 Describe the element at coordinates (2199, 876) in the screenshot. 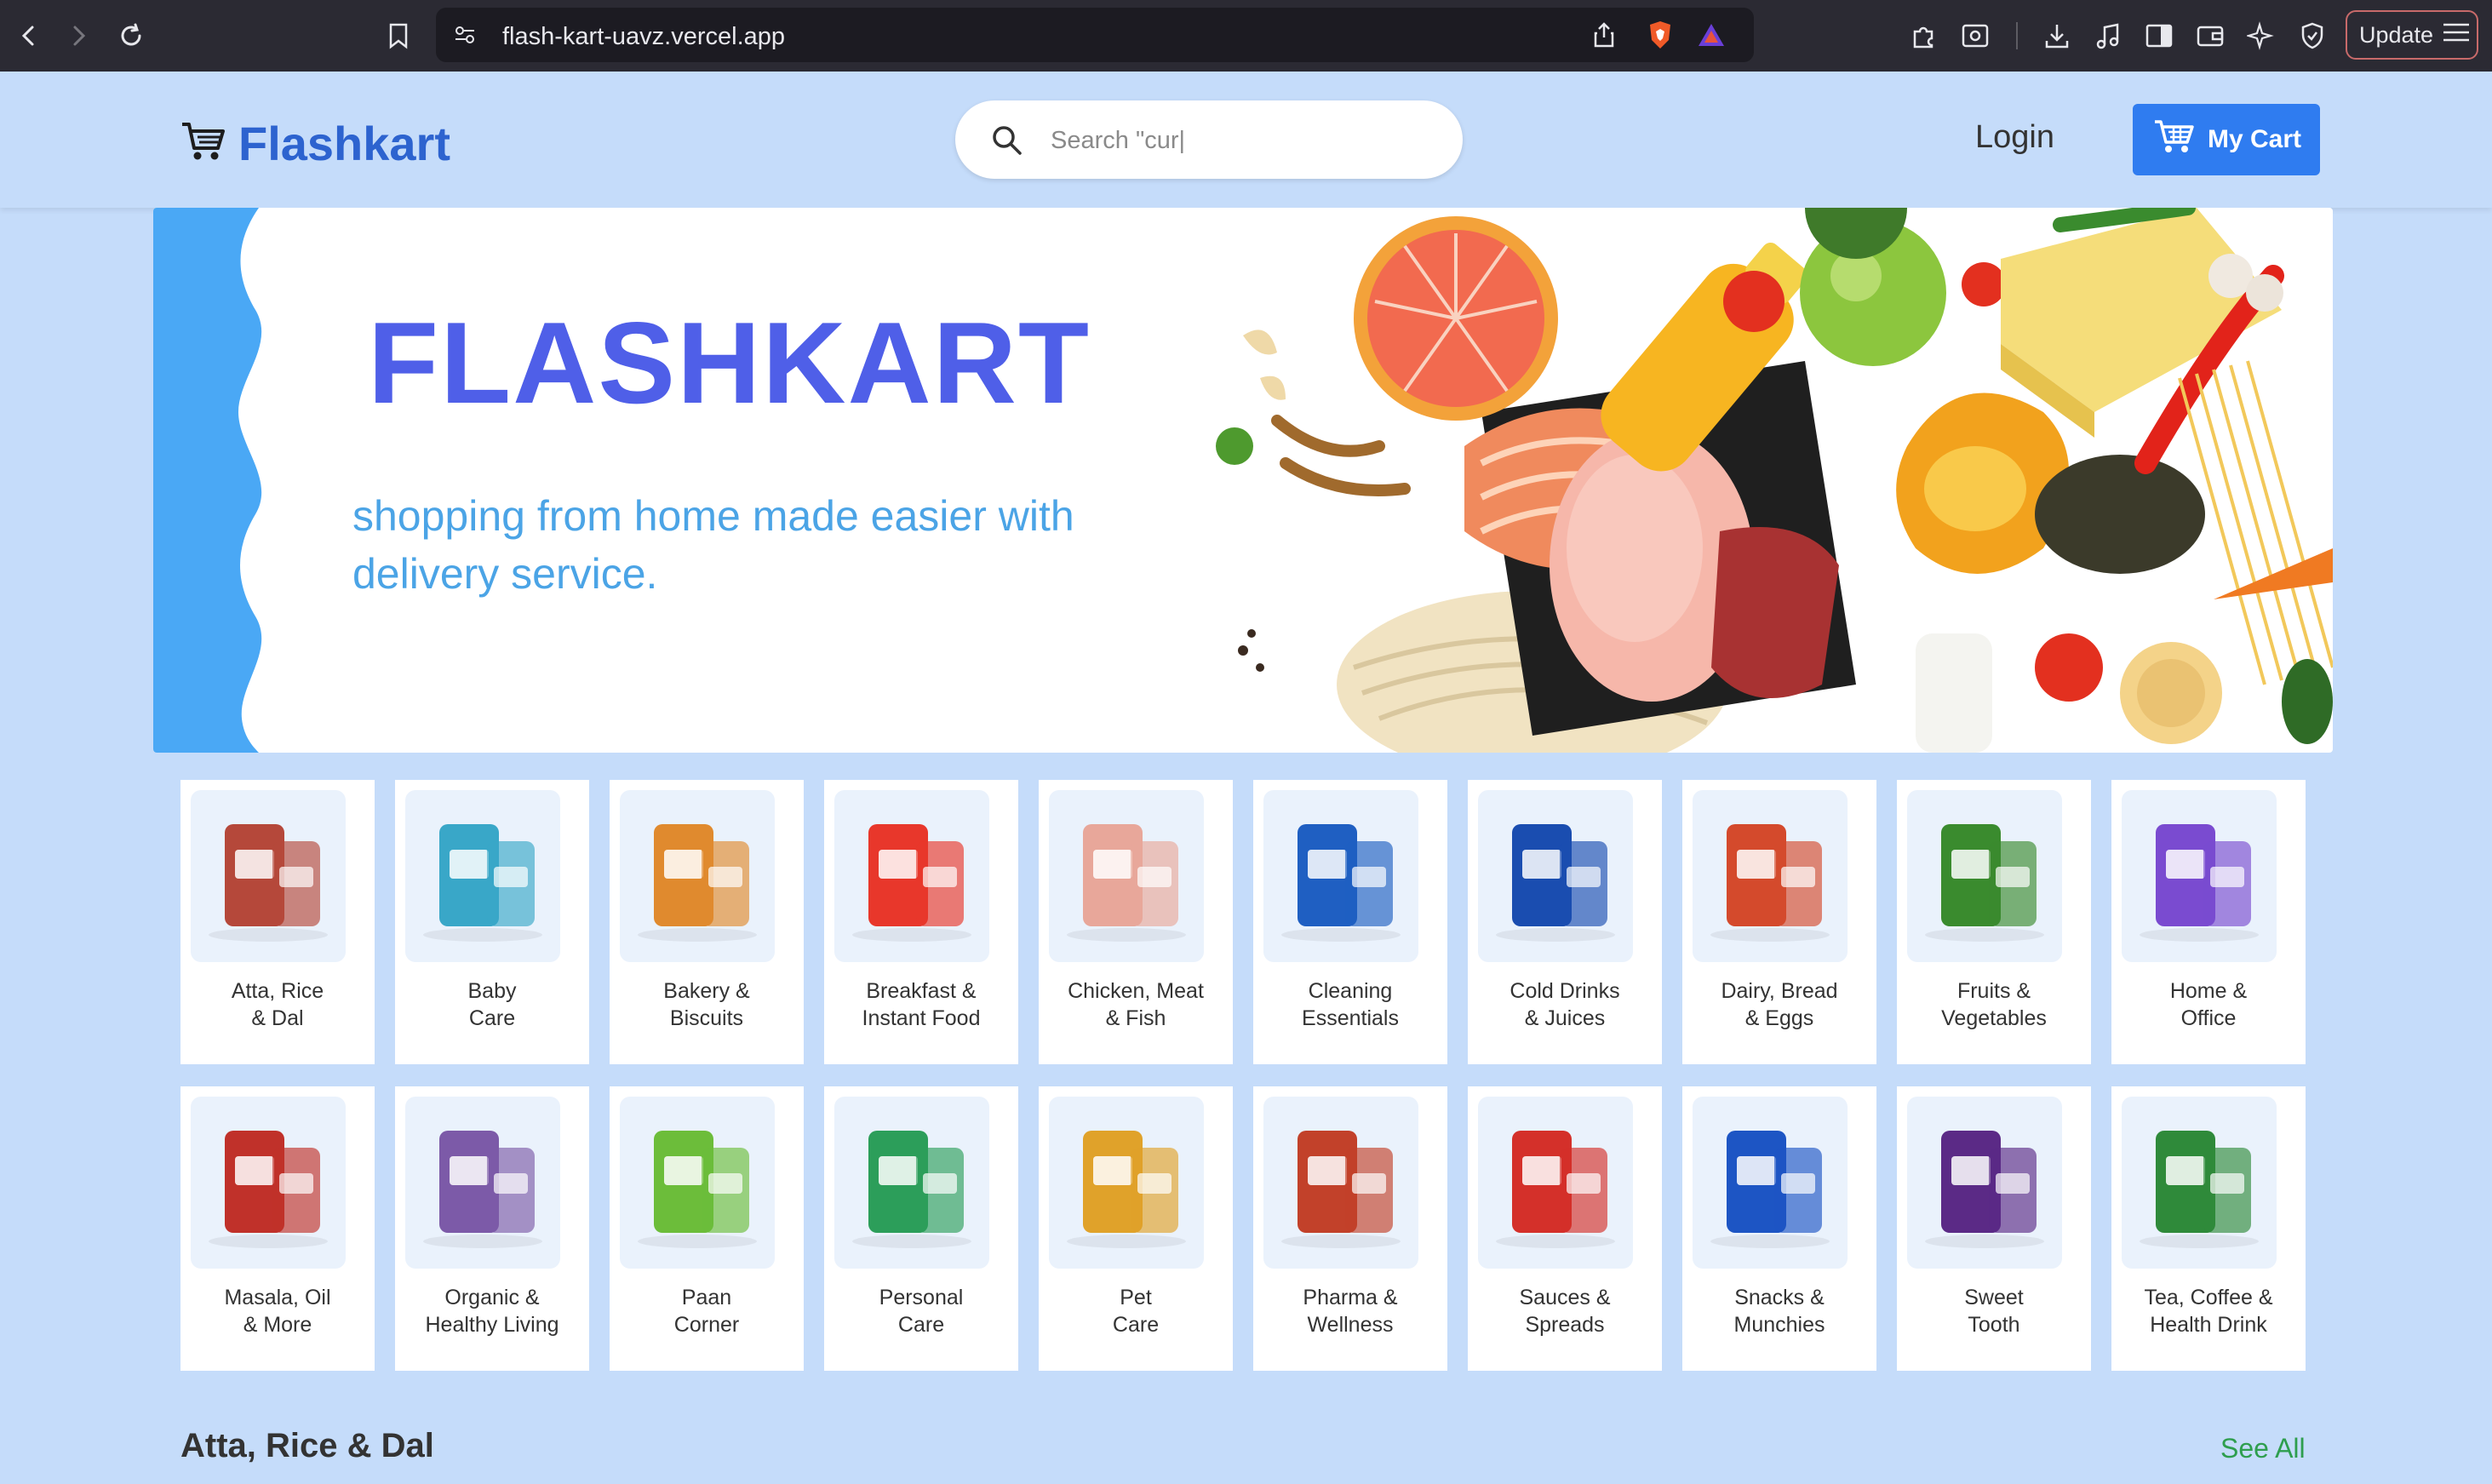

I see `spray-can-icon` at that location.